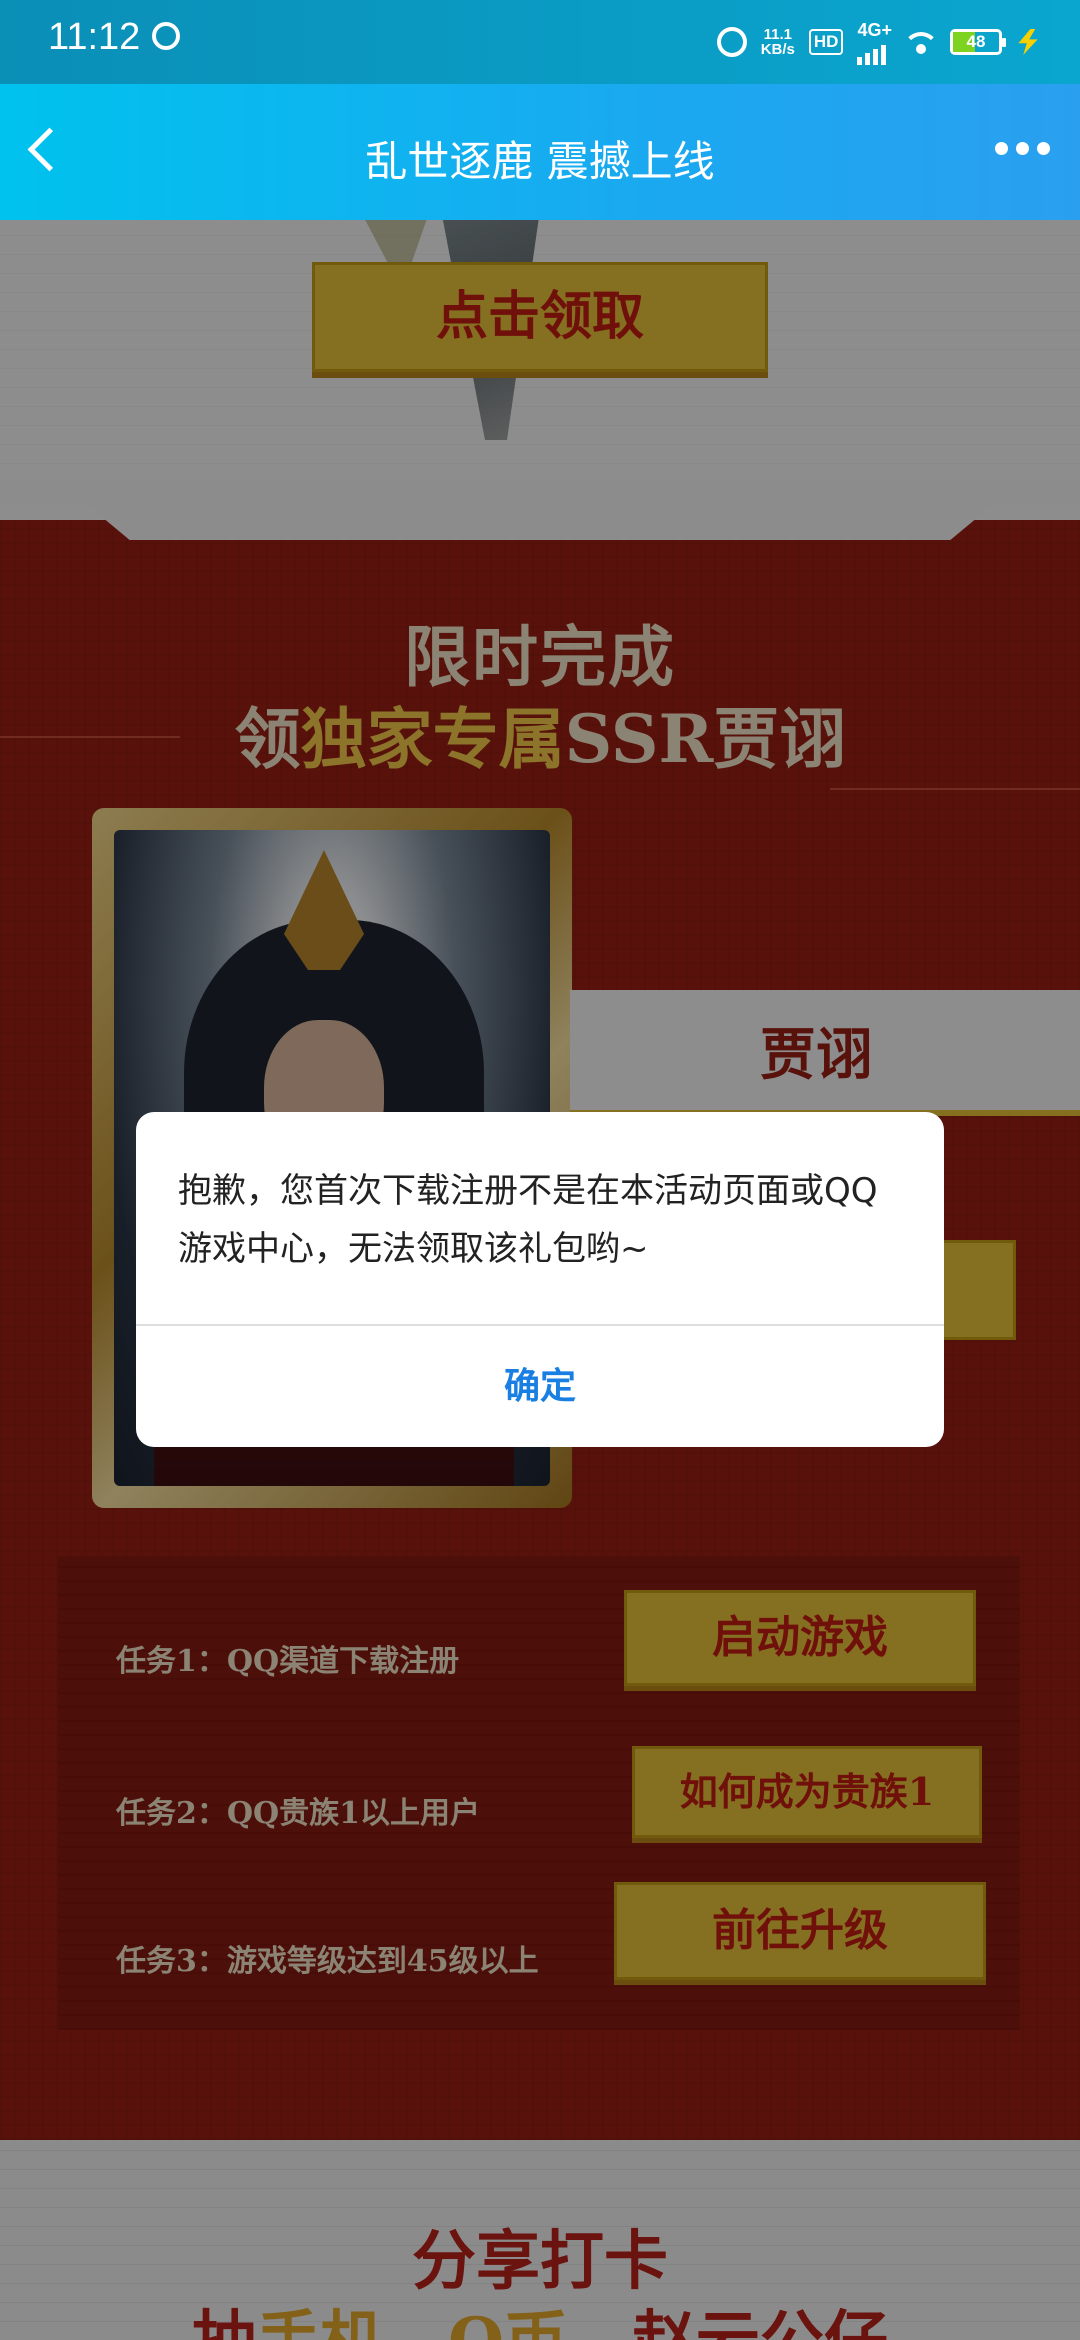 The image size is (1080, 2340). What do you see at coordinates (826, 42) in the screenshot?
I see `hd-badge: HD` at bounding box center [826, 42].